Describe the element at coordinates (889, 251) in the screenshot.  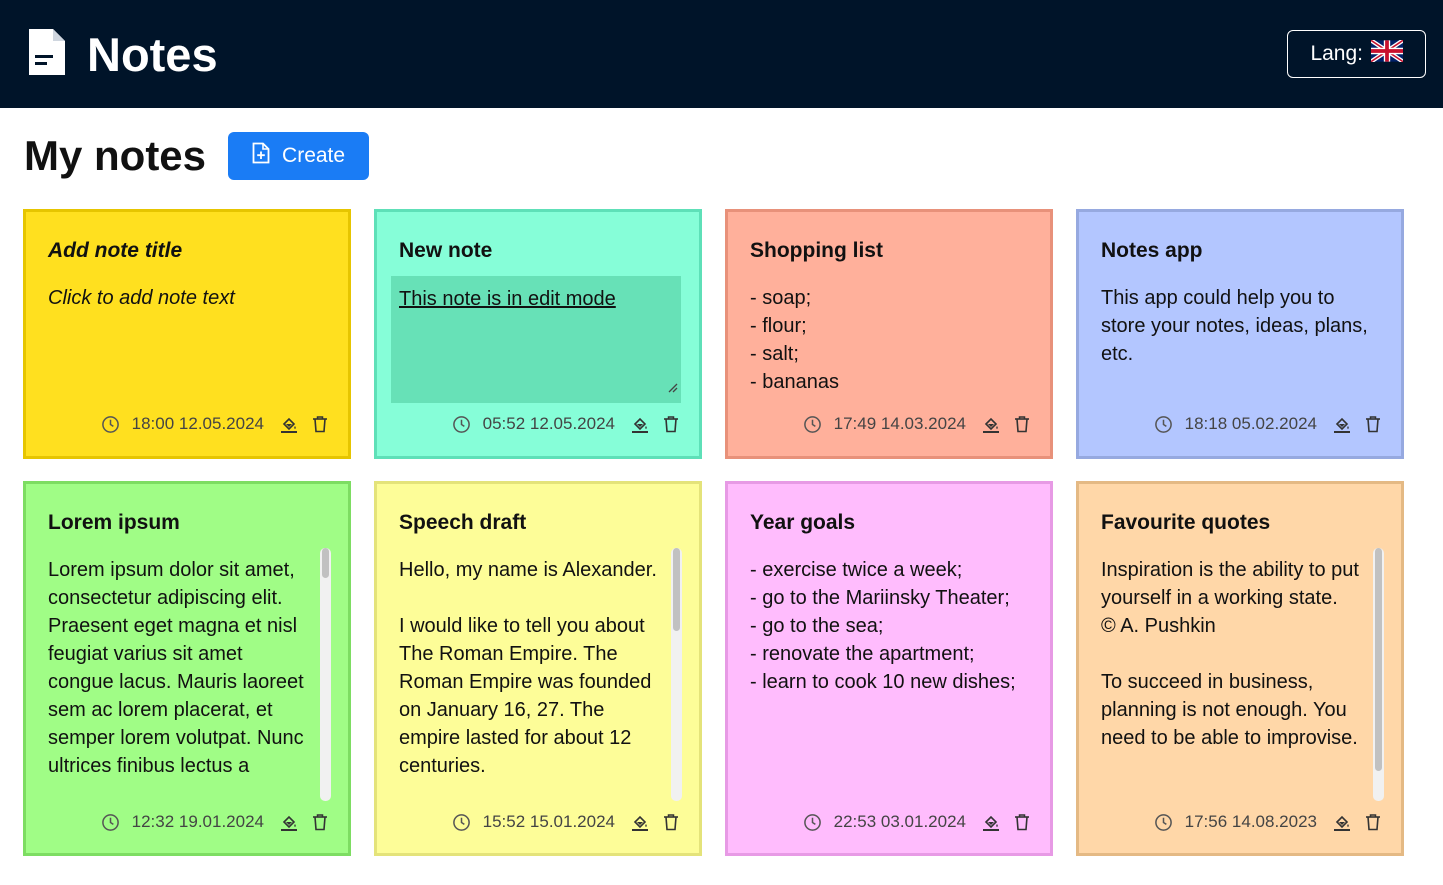
I see `note-title: Shopping list` at that location.